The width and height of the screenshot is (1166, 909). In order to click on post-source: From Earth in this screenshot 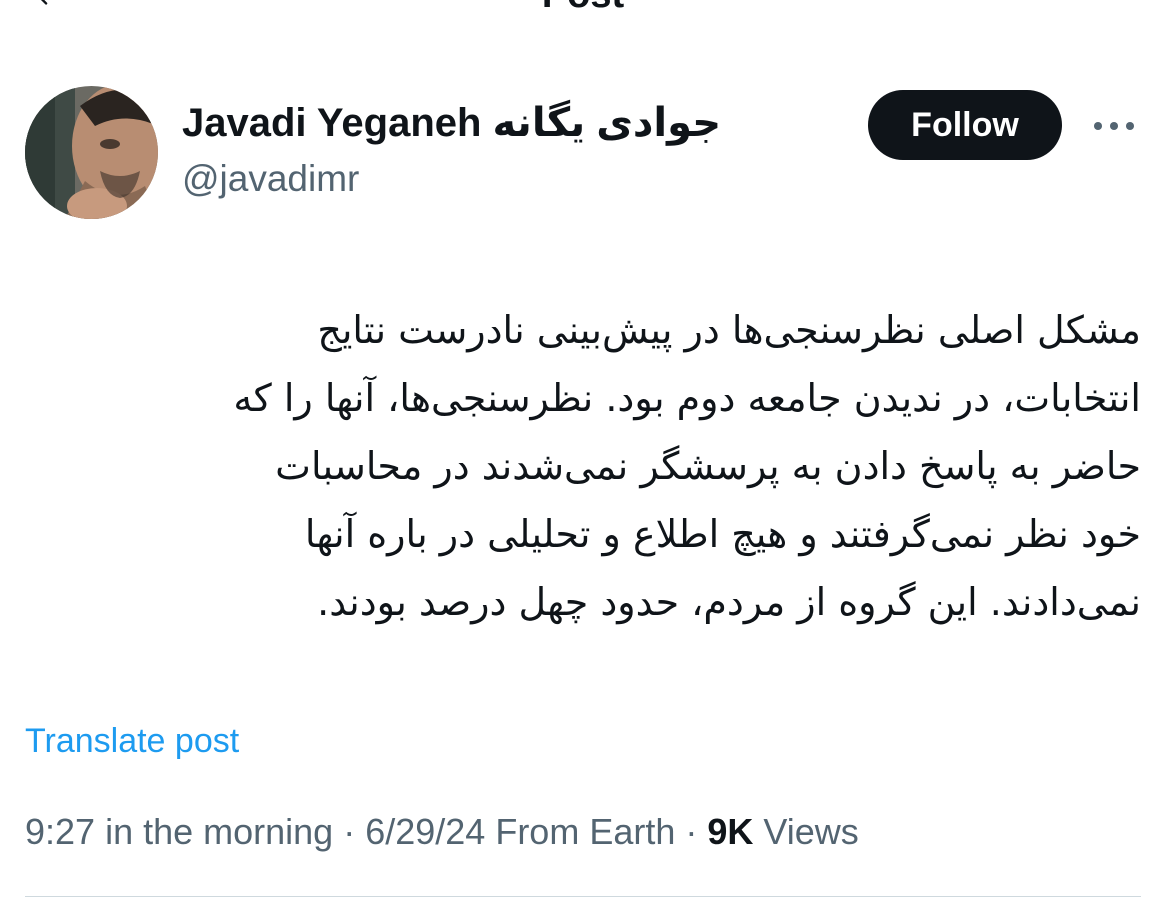, I will do `click(580, 831)`.